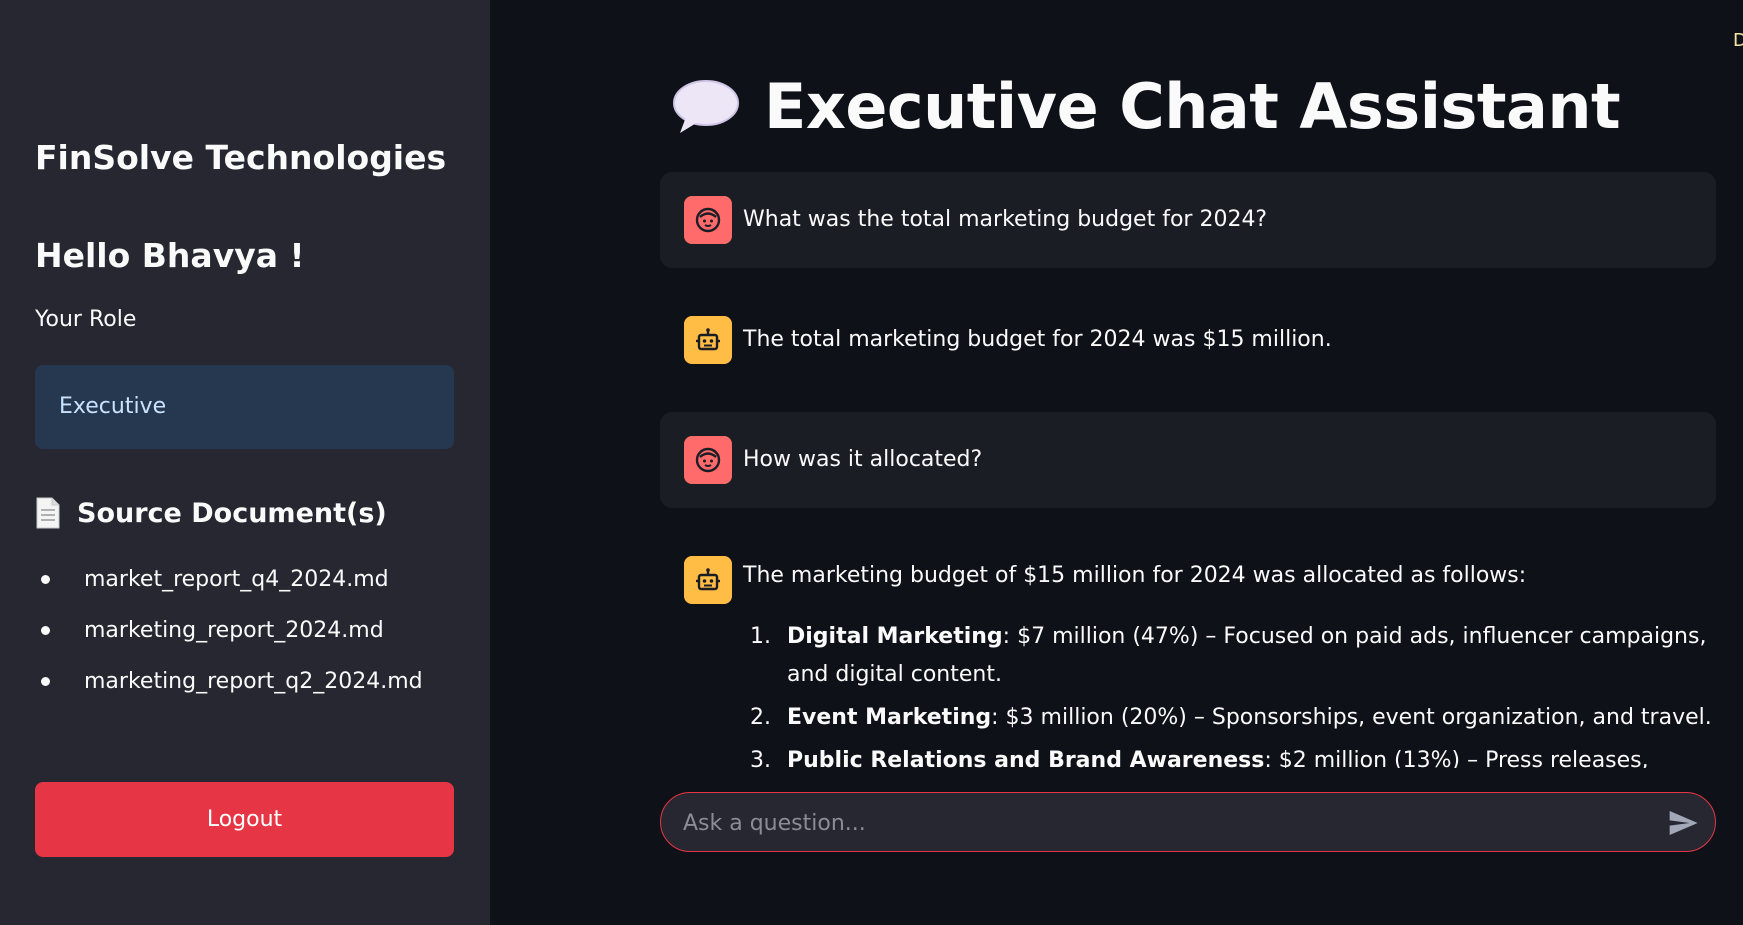  Describe the element at coordinates (706, 106) in the screenshot. I see `speech-bubble-icon` at that location.